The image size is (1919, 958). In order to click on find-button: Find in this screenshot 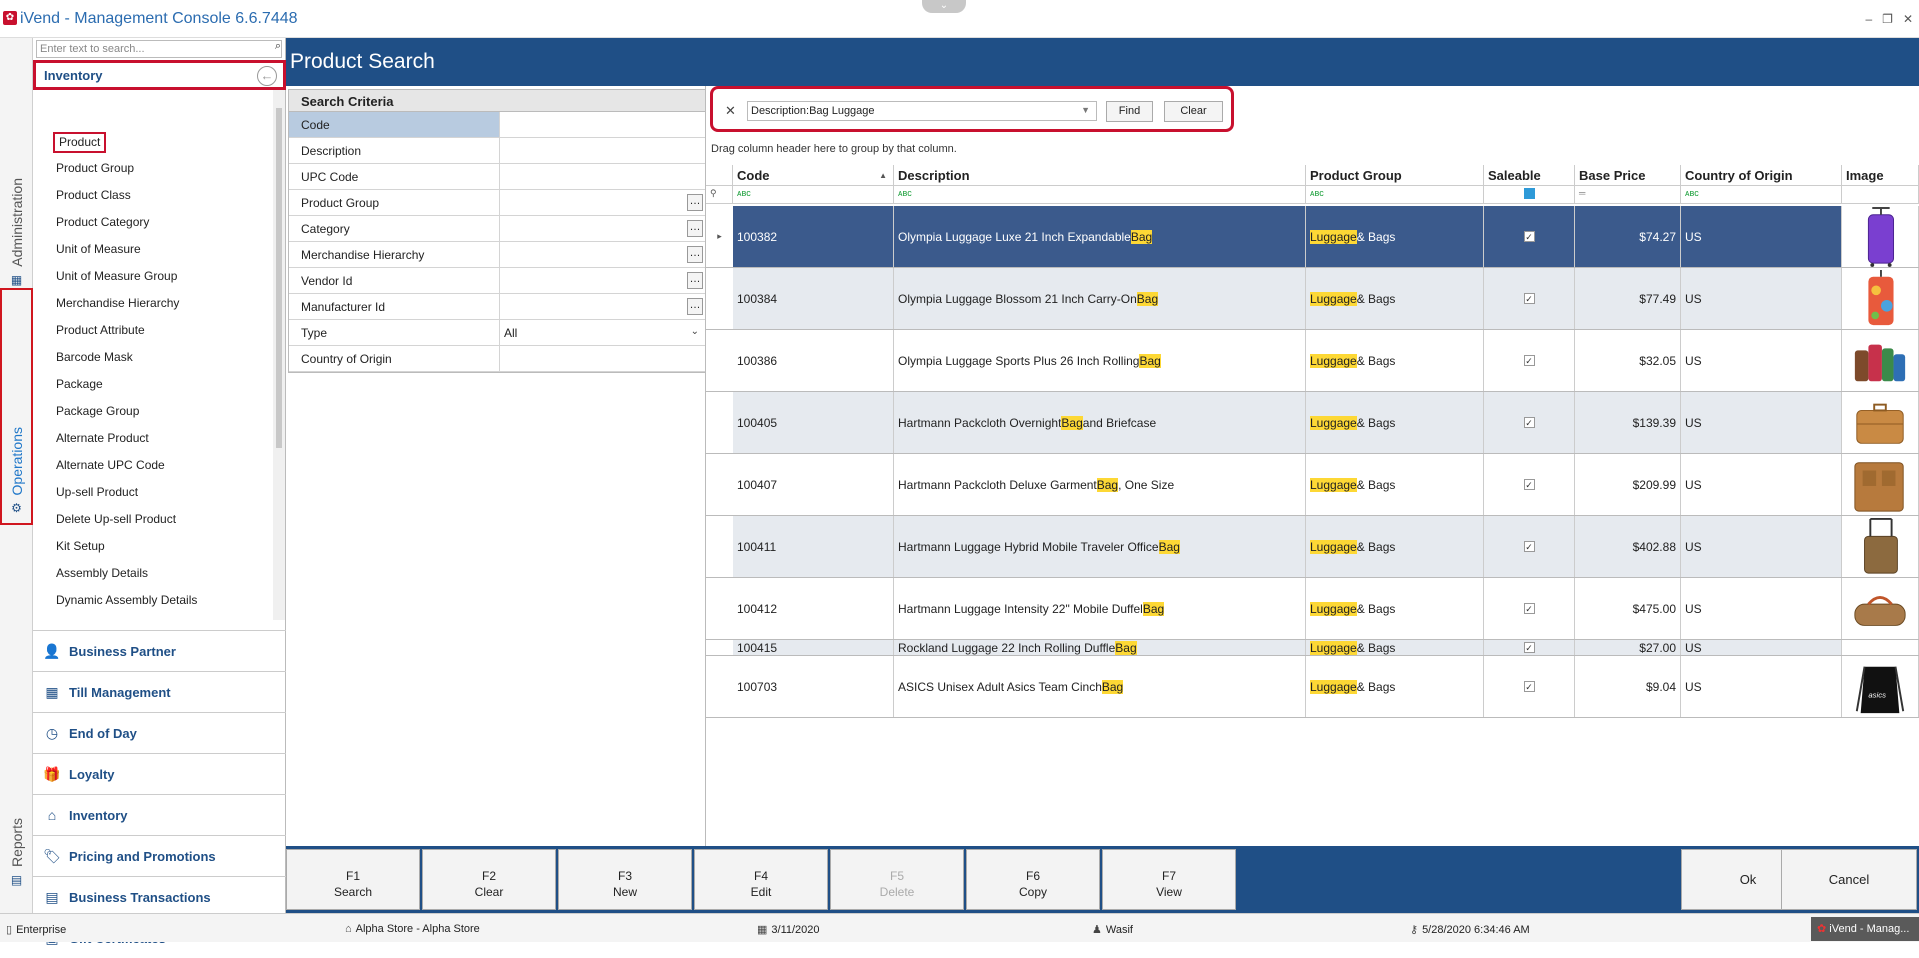, I will do `click(1129, 111)`.